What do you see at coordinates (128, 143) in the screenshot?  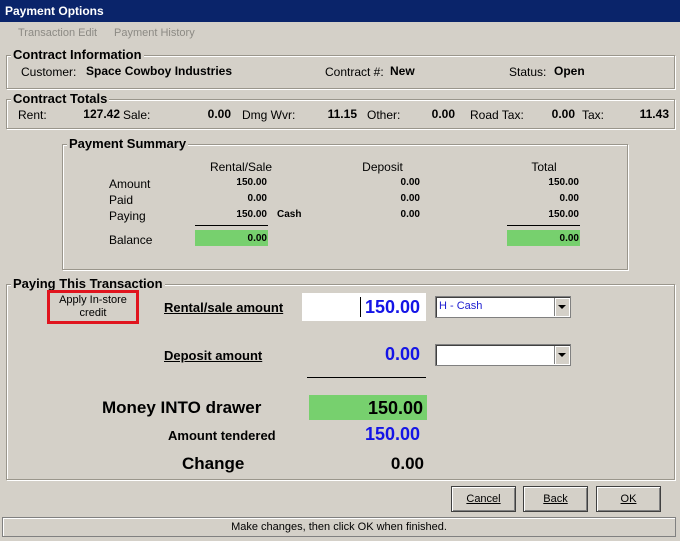 I see `payment-summary-legend: Payment Summary` at bounding box center [128, 143].